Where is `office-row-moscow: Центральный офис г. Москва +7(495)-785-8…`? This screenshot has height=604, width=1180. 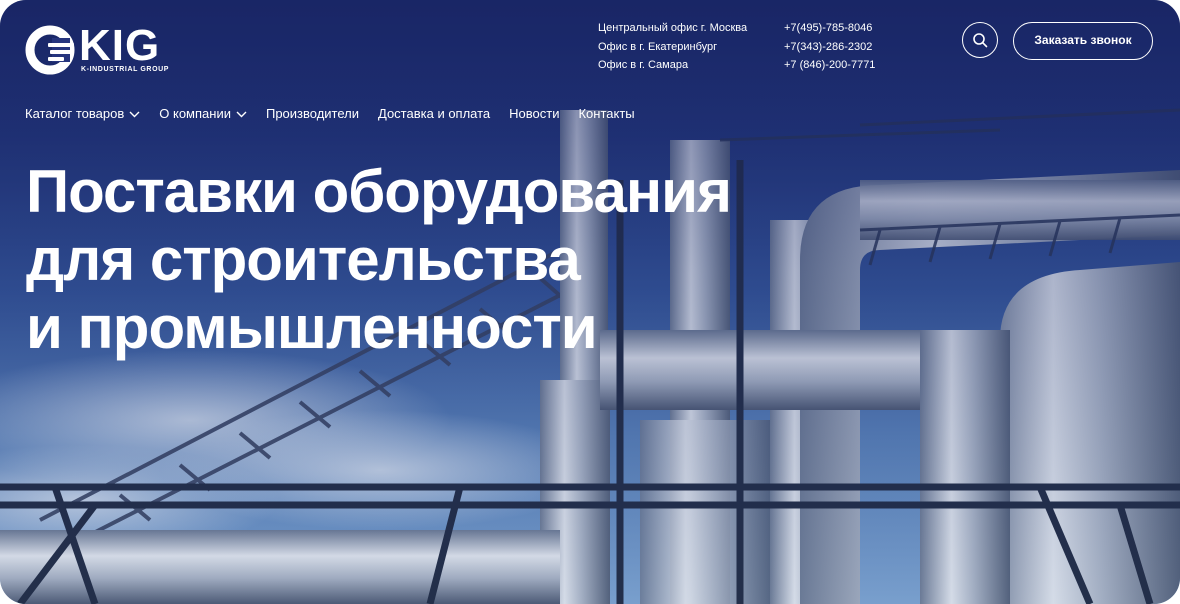 office-row-moscow: Центральный офис г. Москва +7(495)-785-8… is located at coordinates (743, 29).